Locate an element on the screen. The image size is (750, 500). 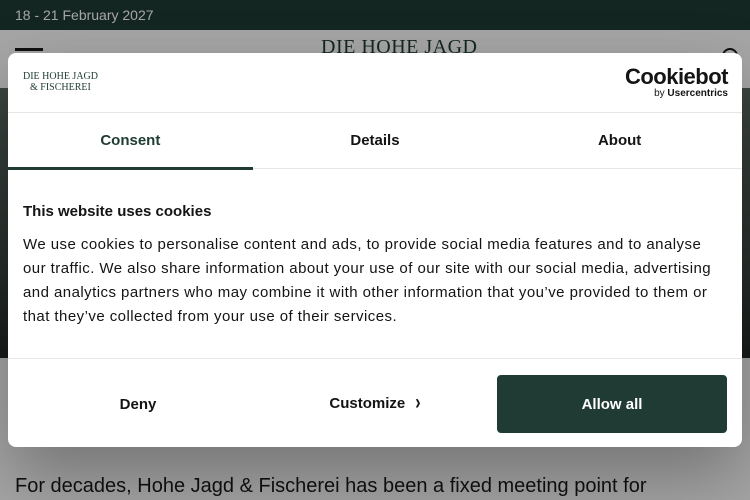
dialog-site-logo: DIE HOHE JAGD & FISCHEREI is located at coordinates (60, 82).